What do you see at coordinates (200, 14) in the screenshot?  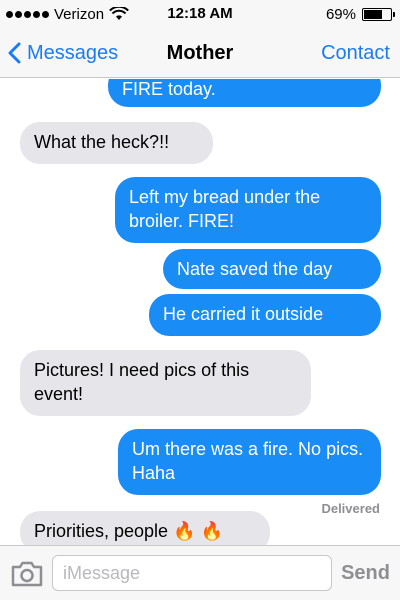 I see `status-bar: Verizon 12:18 AM 69%` at bounding box center [200, 14].